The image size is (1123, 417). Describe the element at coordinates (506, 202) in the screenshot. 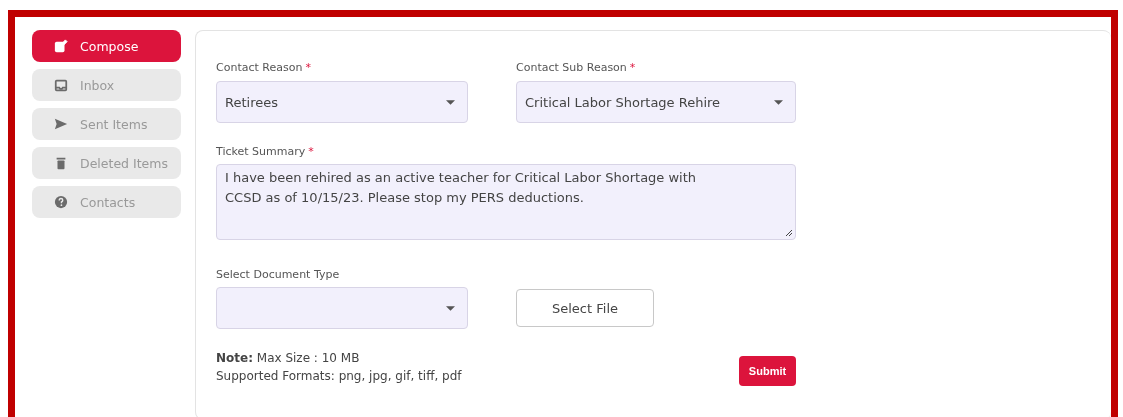

I see `ticket-summary-field: I have been rehired as an active teacher for Critical Labor Shortage with CCSD as of 10/15/23. Please stop my PERS deductions.` at that location.